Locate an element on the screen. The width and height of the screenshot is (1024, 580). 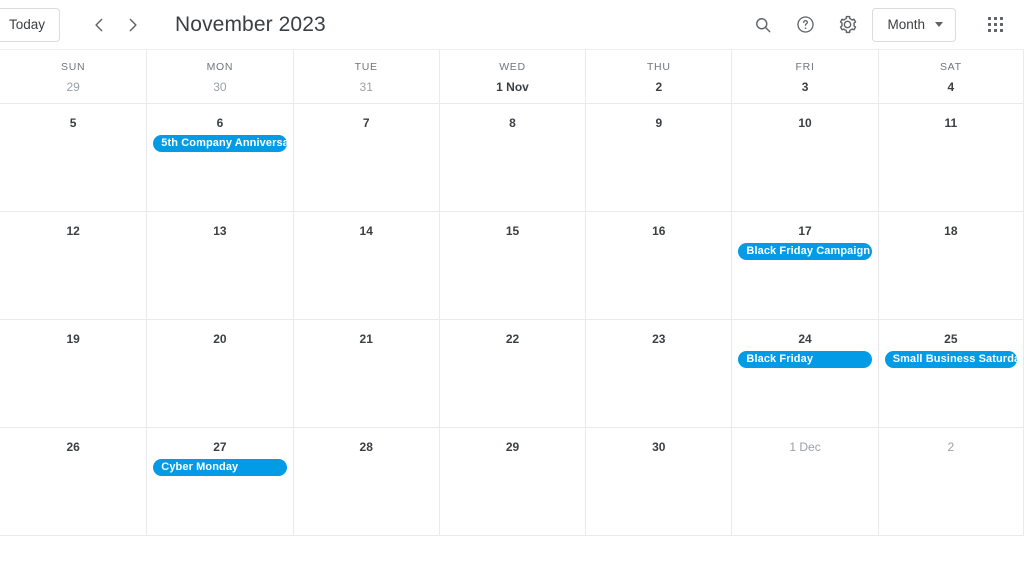
event-list: Cyber Monday is located at coordinates (219, 467).